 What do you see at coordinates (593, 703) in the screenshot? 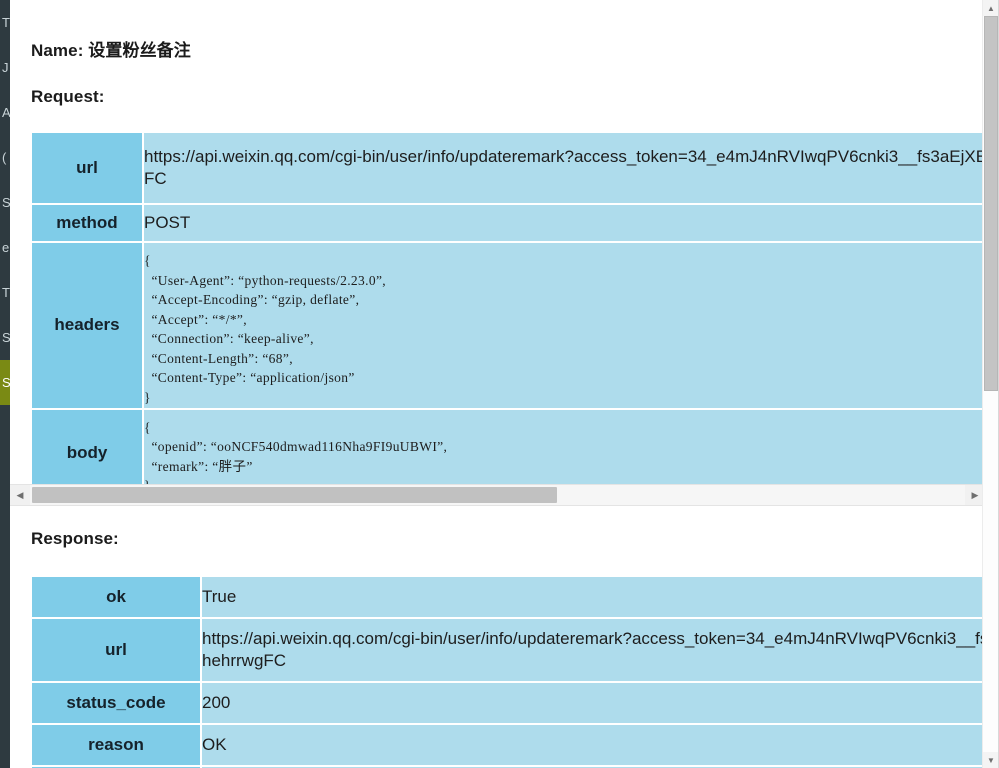
I see `row-value-status-code: 200` at bounding box center [593, 703].